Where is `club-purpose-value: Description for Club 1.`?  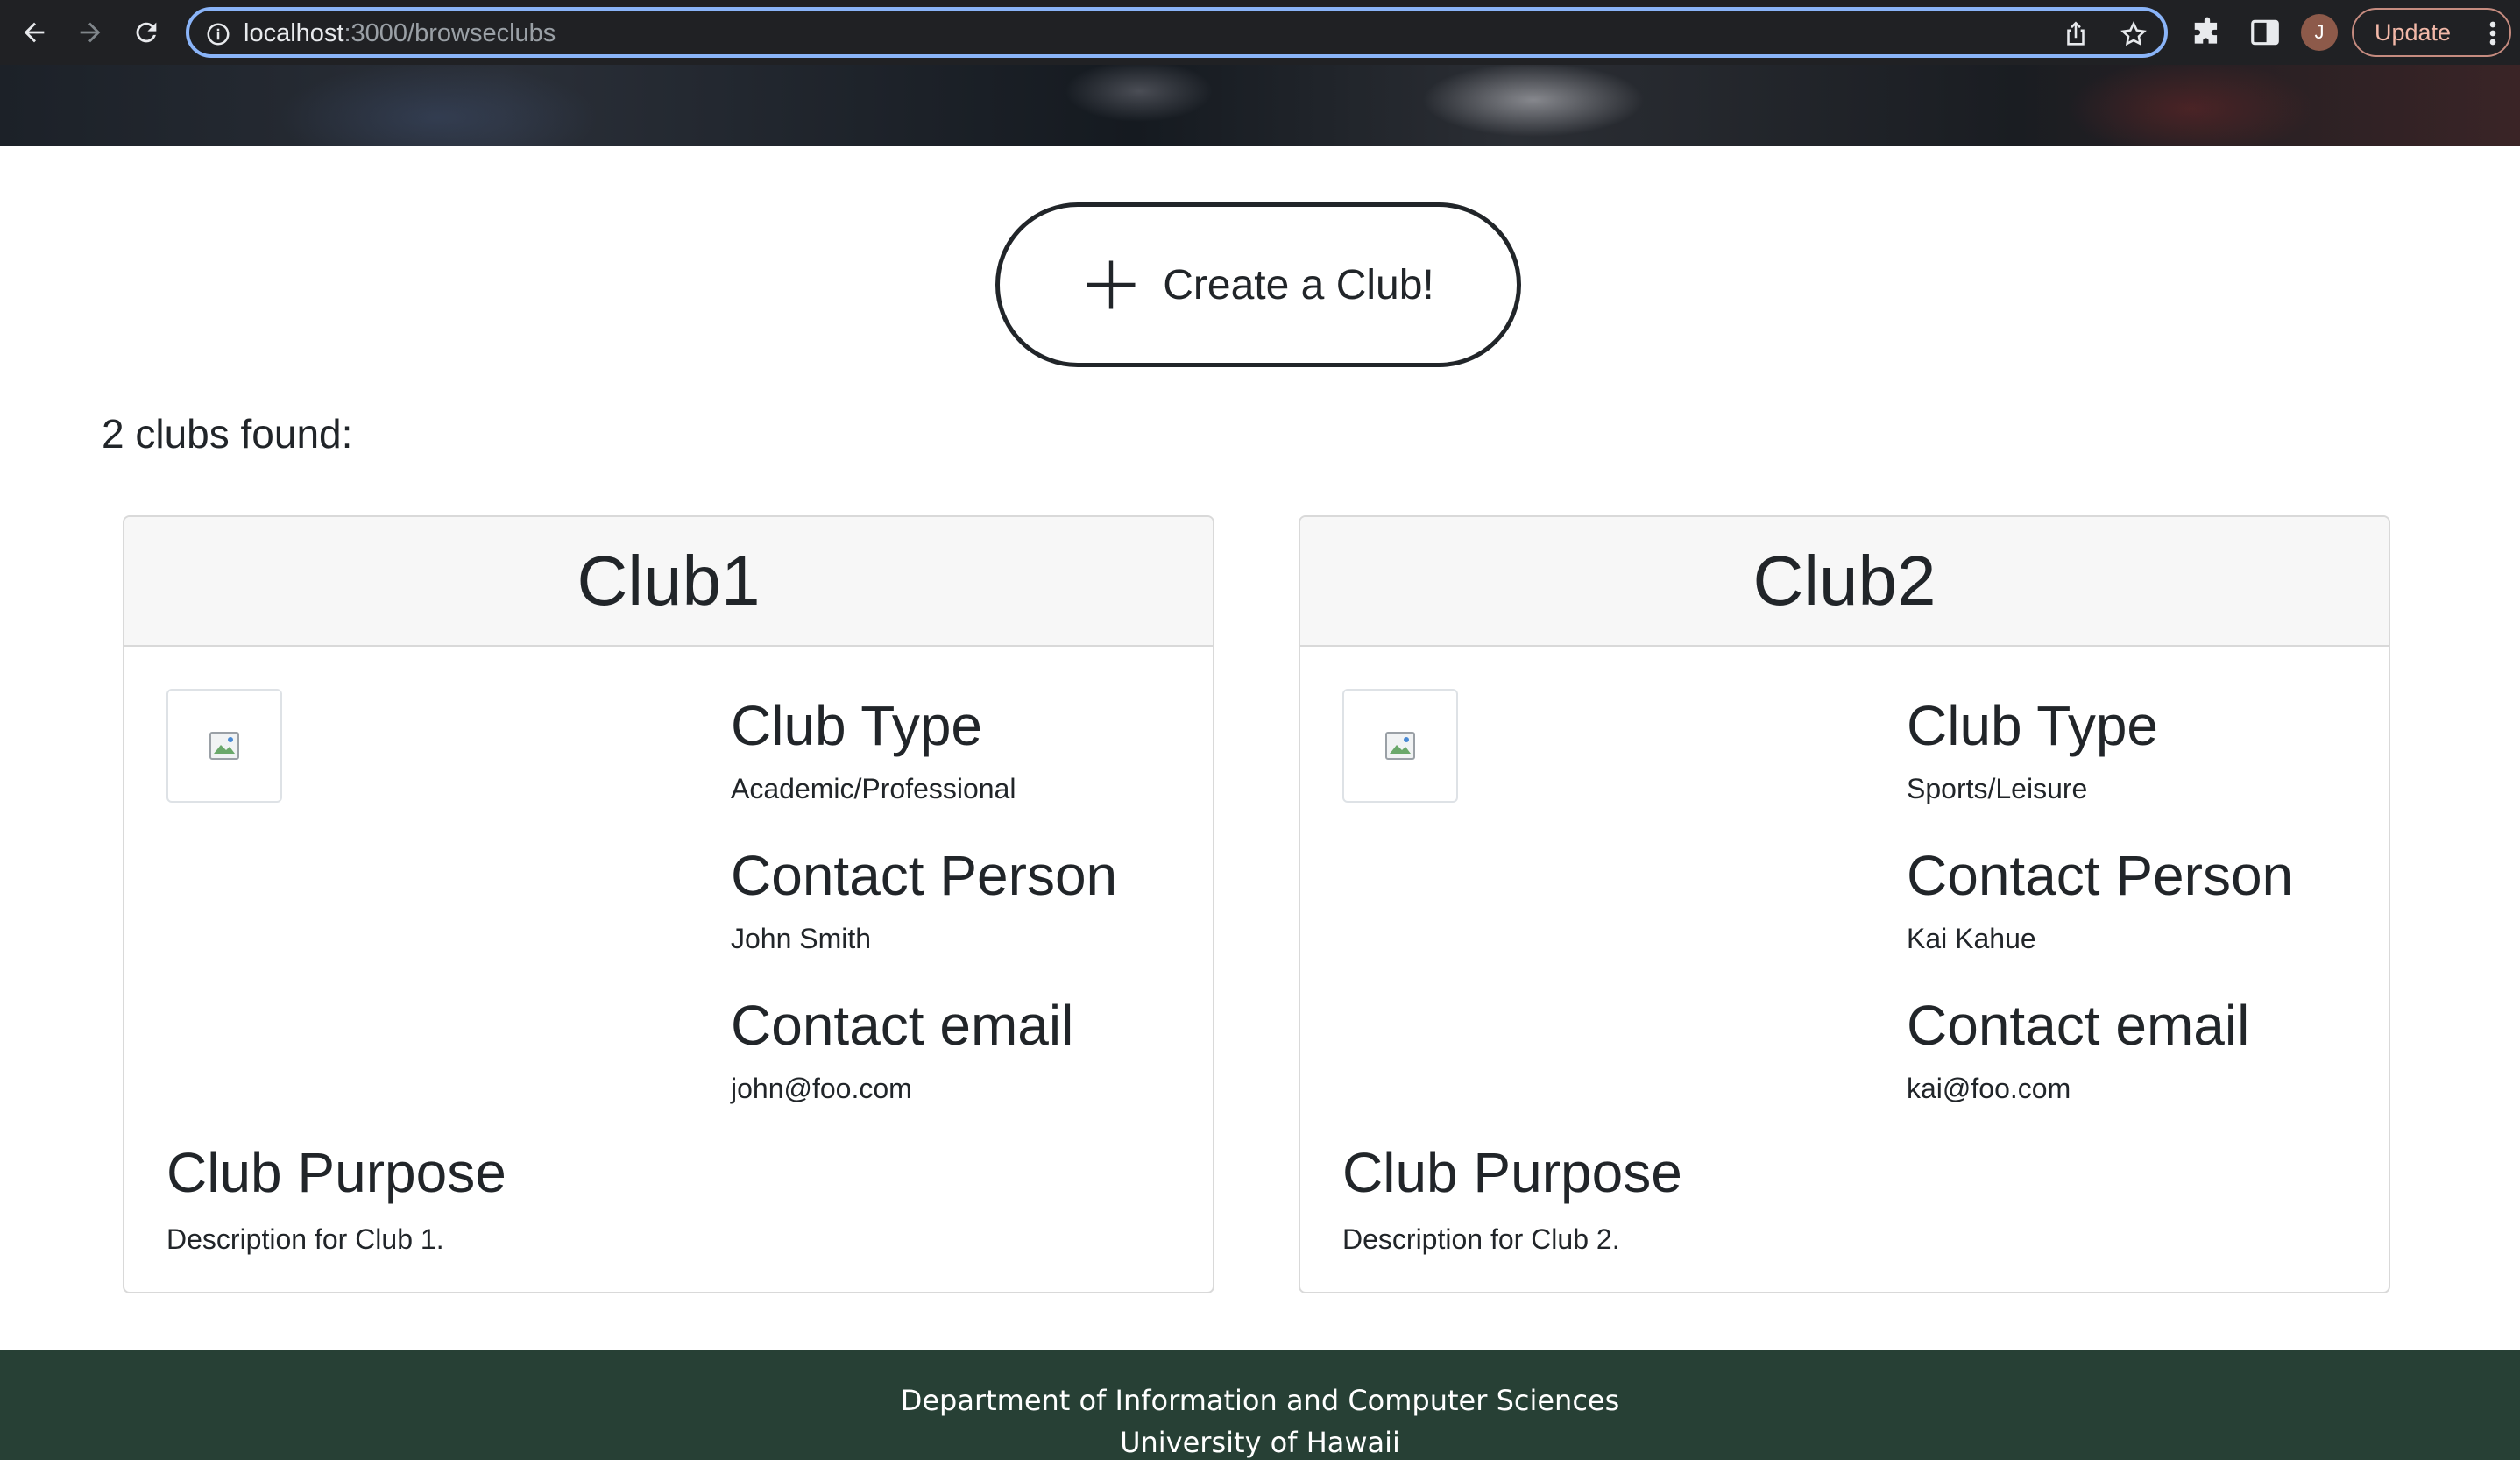 club-purpose-value: Description for Club 1. is located at coordinates (305, 1239).